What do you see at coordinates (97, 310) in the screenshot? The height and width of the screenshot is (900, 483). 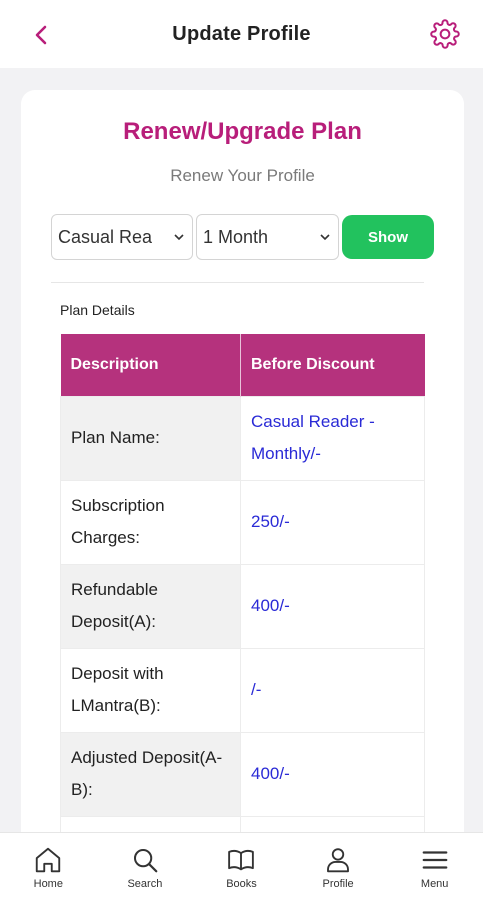 I see `plan-details-label: Plan Details` at bounding box center [97, 310].